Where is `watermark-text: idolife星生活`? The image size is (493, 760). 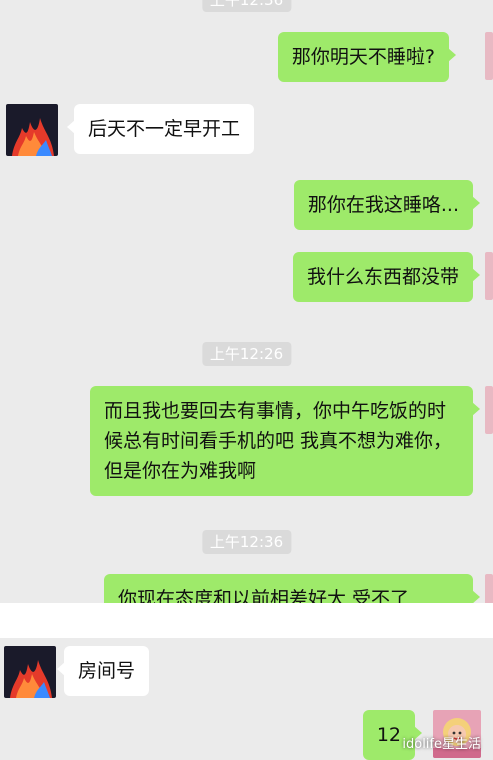 watermark-text: idolife星生活 is located at coordinates (441, 744).